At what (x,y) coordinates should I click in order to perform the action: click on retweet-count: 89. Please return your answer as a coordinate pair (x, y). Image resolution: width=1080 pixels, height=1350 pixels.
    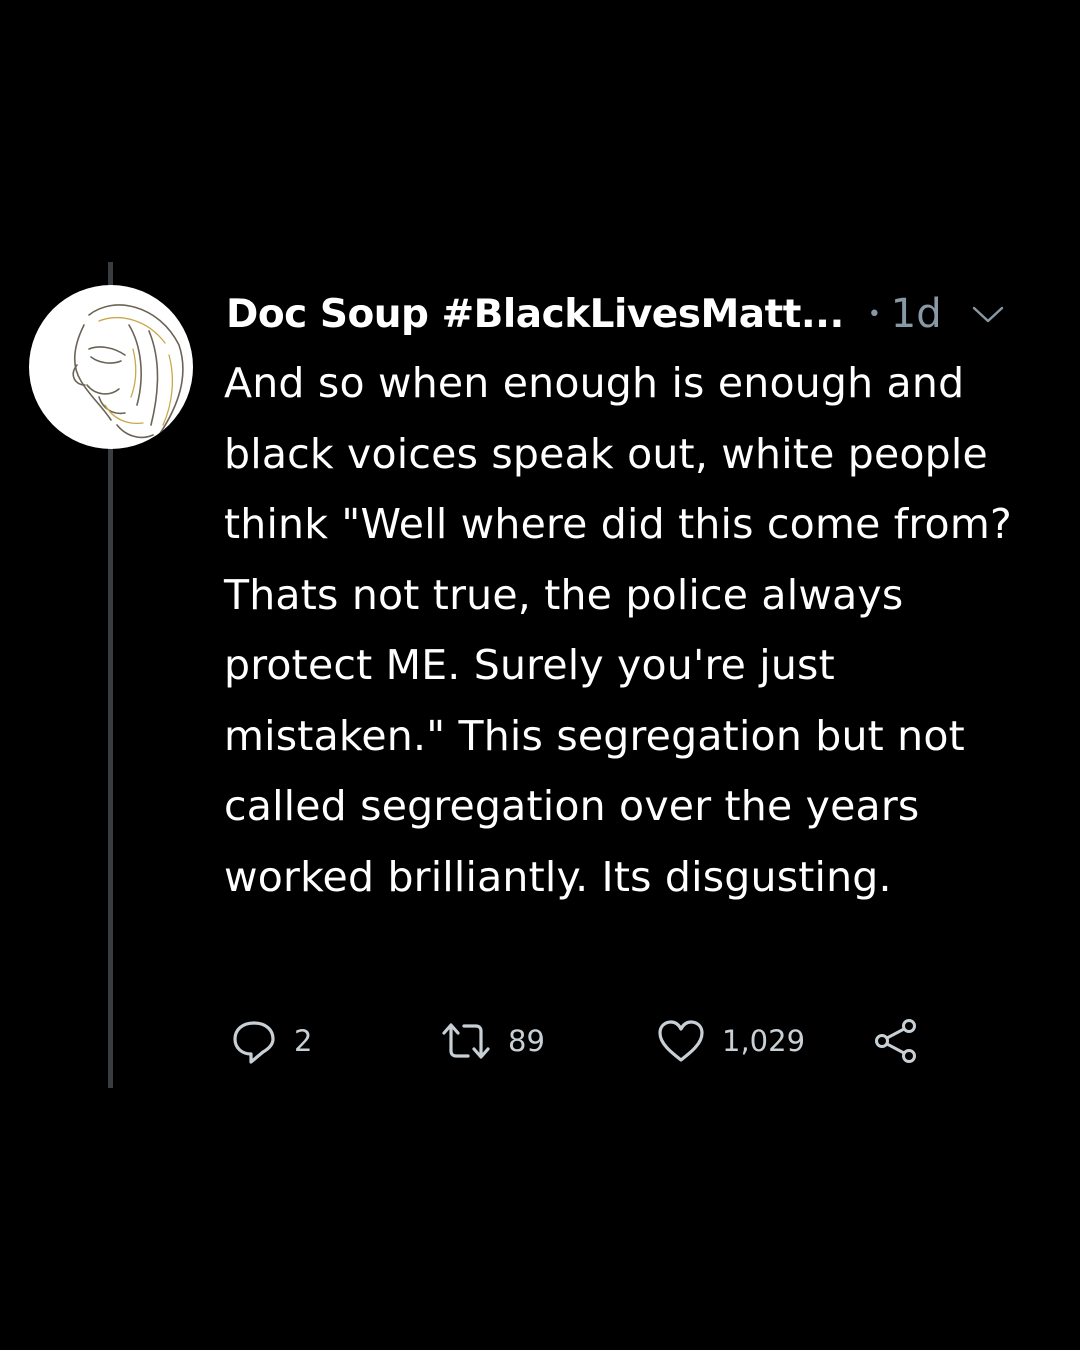
    Looking at the image, I should click on (526, 1041).